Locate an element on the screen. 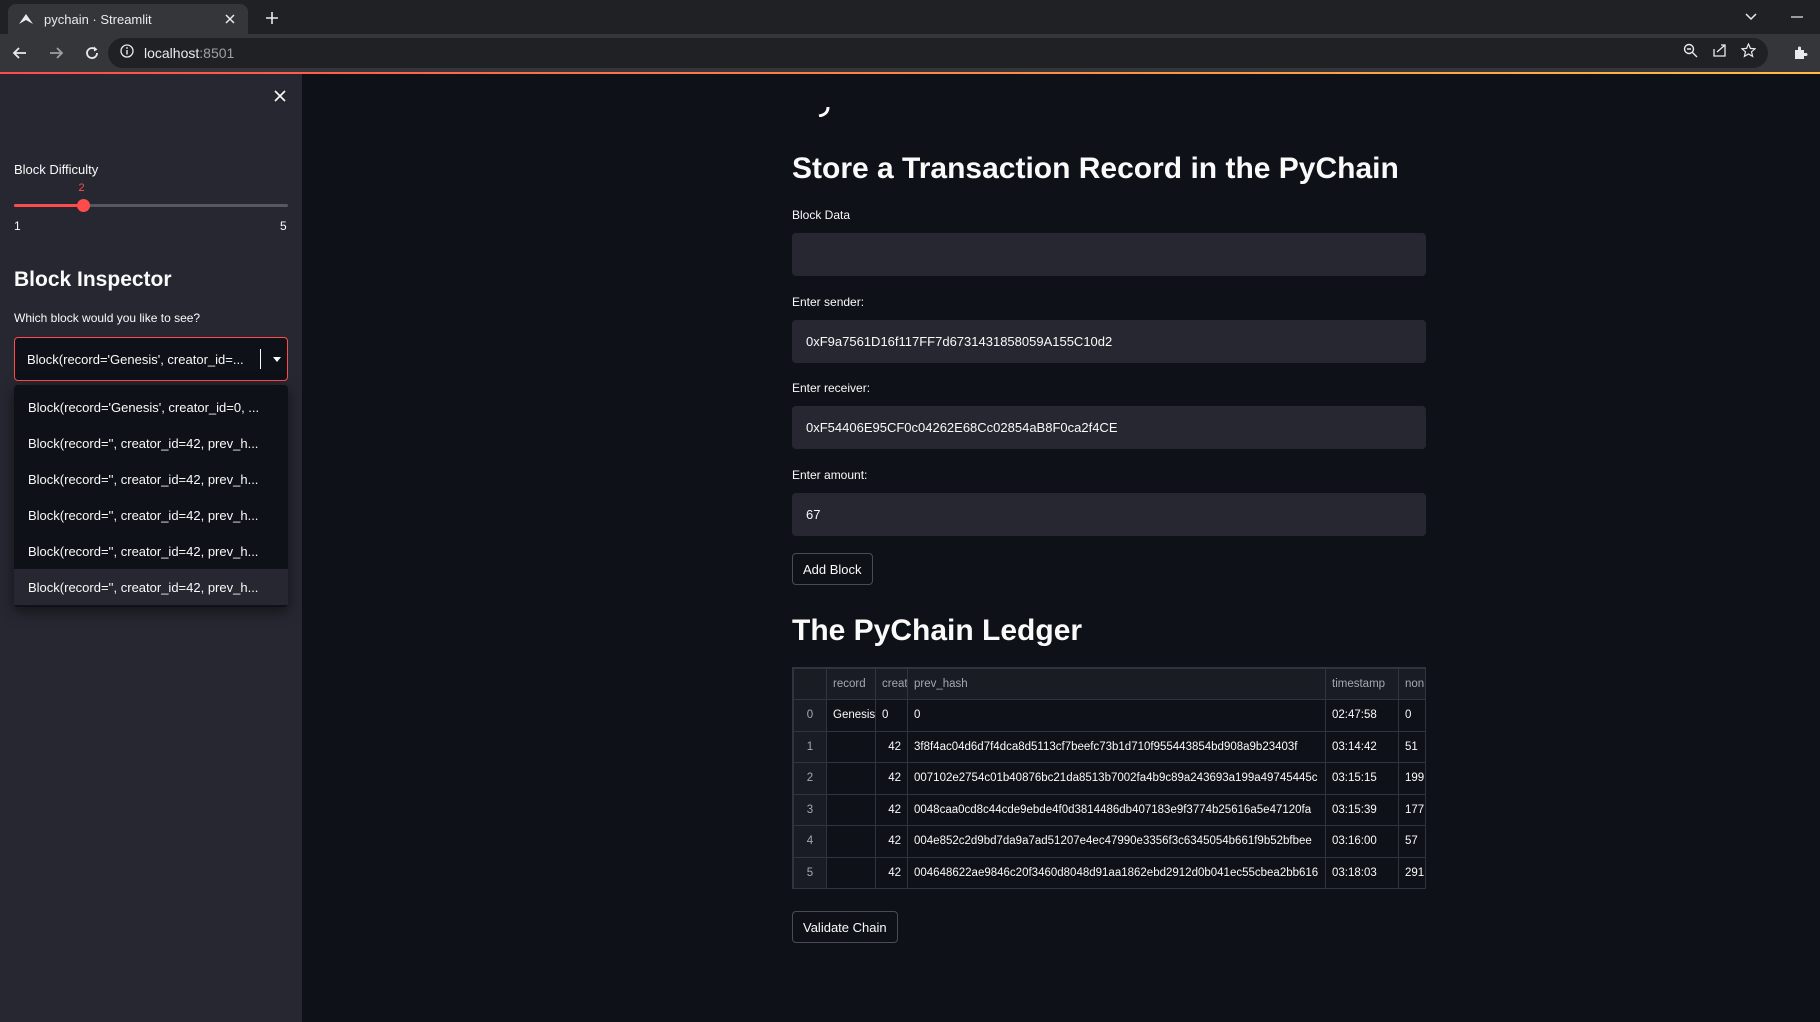 The image size is (1820, 1022). column-header-index is located at coordinates (810, 684).